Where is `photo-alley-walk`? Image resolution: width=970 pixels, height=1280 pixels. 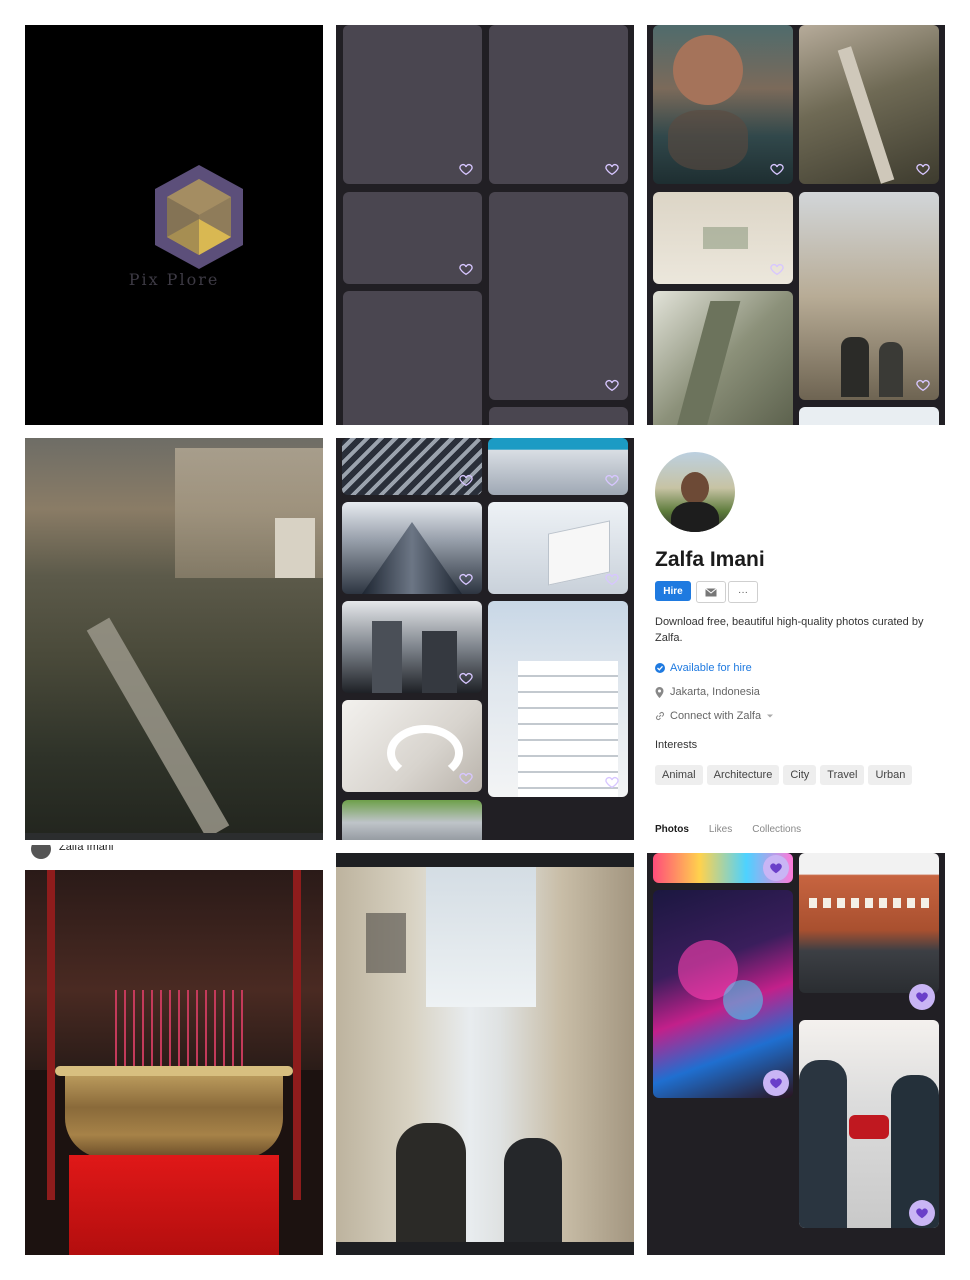 photo-alley-walk is located at coordinates (869, 296).